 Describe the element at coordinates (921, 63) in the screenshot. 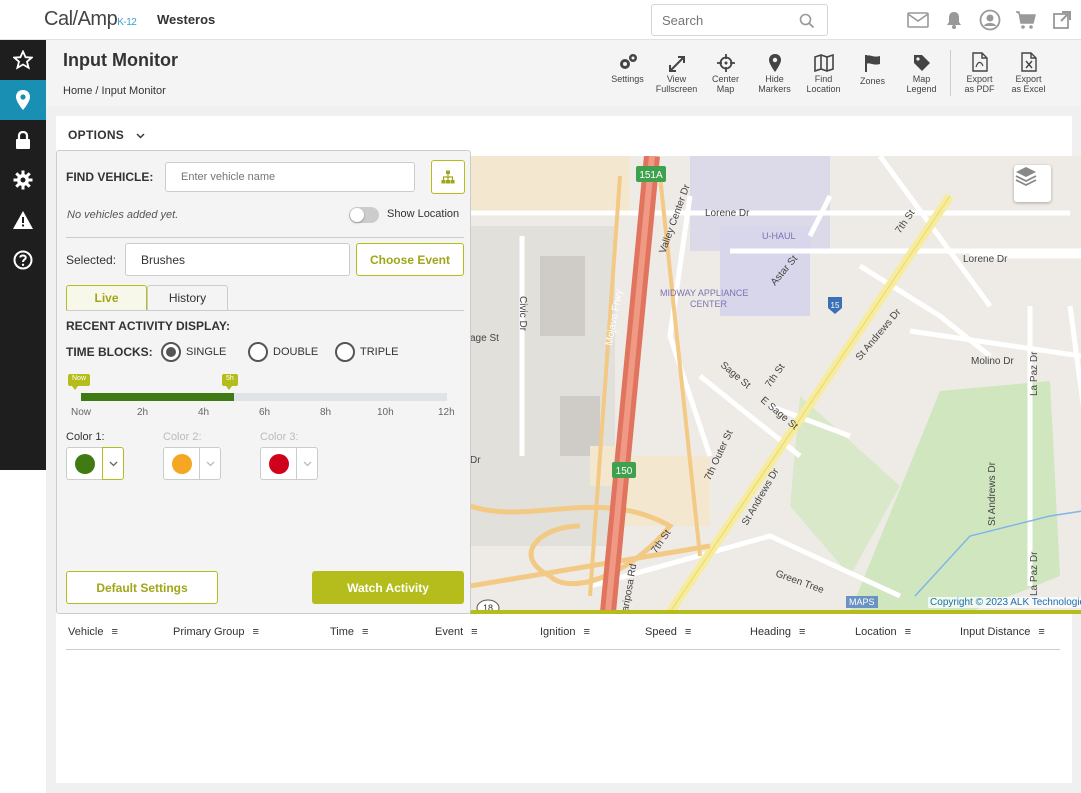

I see `tag-icon` at that location.